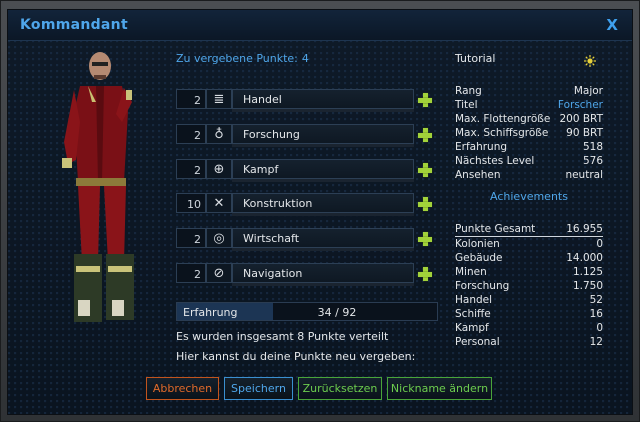 The height and width of the screenshot is (422, 640). I want to click on cancel-button: Abbrechen, so click(182, 388).